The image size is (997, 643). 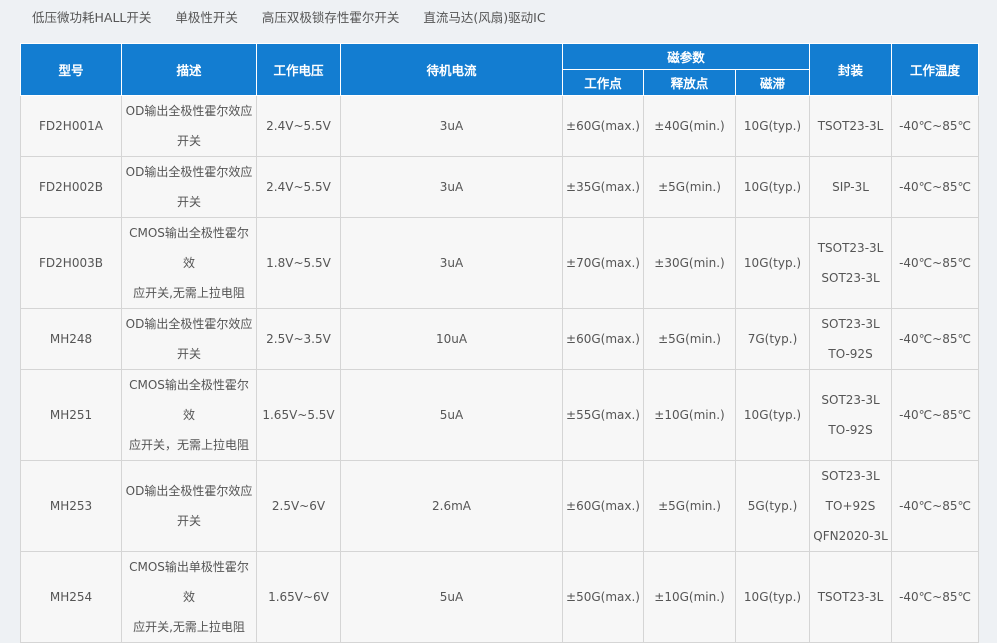 What do you see at coordinates (71, 597) in the screenshot?
I see `cell-model: MH254` at bounding box center [71, 597].